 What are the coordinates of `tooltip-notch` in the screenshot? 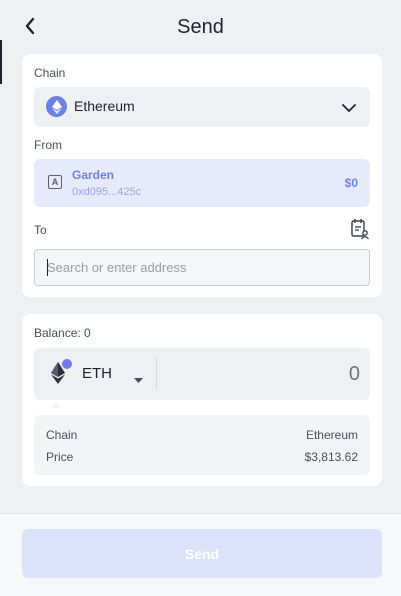 It's located at (56, 405).